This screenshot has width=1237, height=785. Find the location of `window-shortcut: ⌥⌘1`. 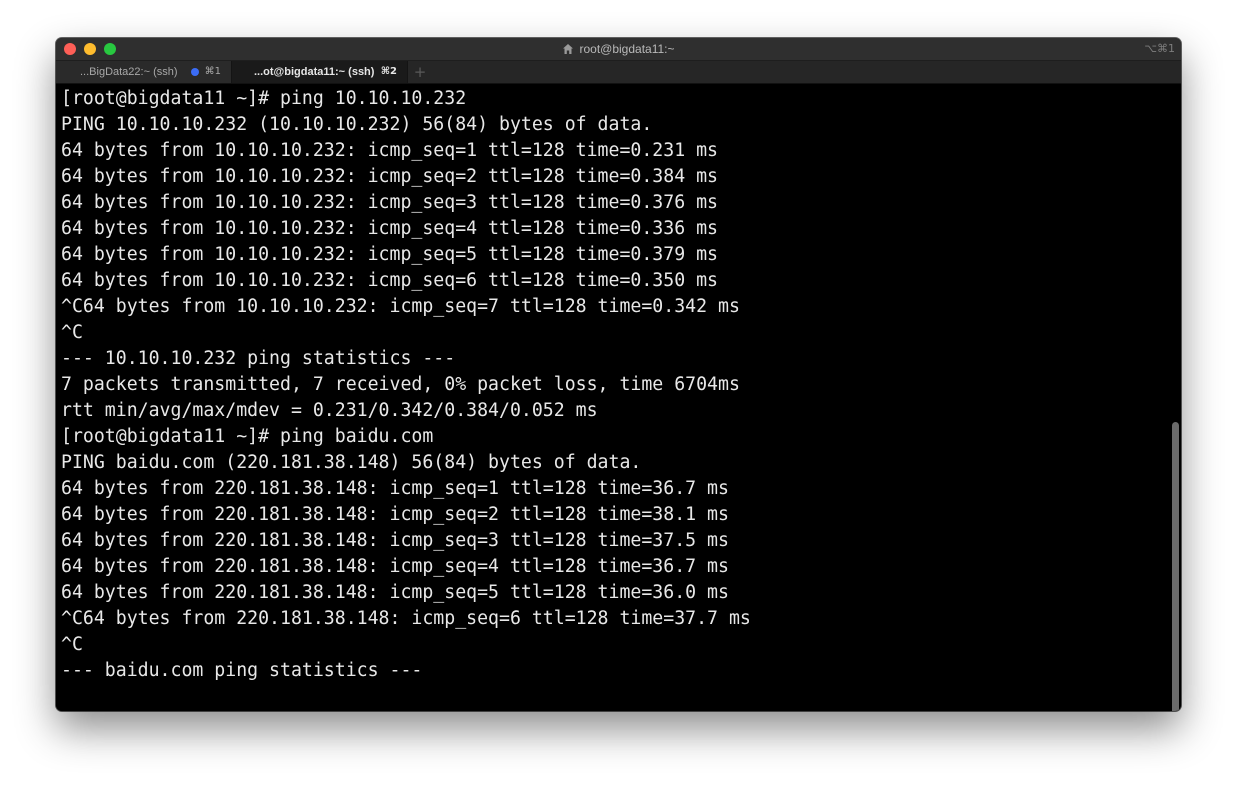

window-shortcut: ⌥⌘1 is located at coordinates (1159, 48).